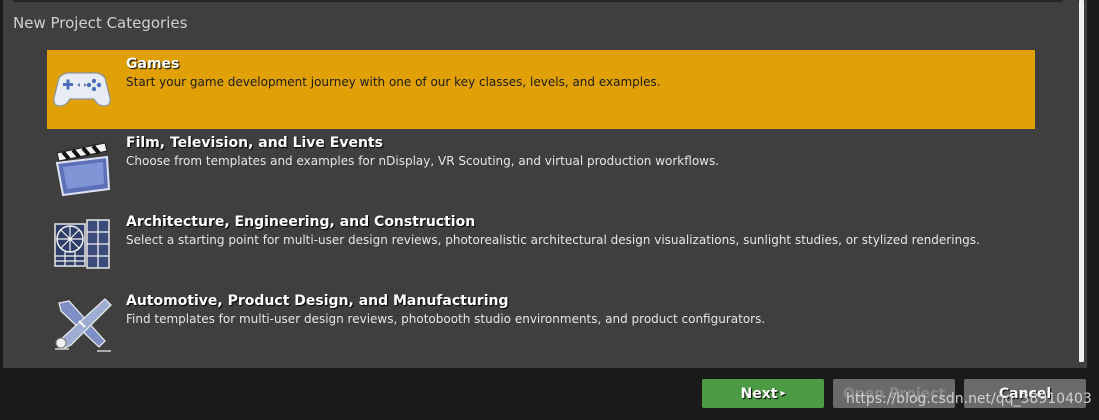 Image resolution: width=1099 pixels, height=420 pixels. What do you see at coordinates (783, 393) in the screenshot?
I see `chevron-right-icon: ▸` at bounding box center [783, 393].